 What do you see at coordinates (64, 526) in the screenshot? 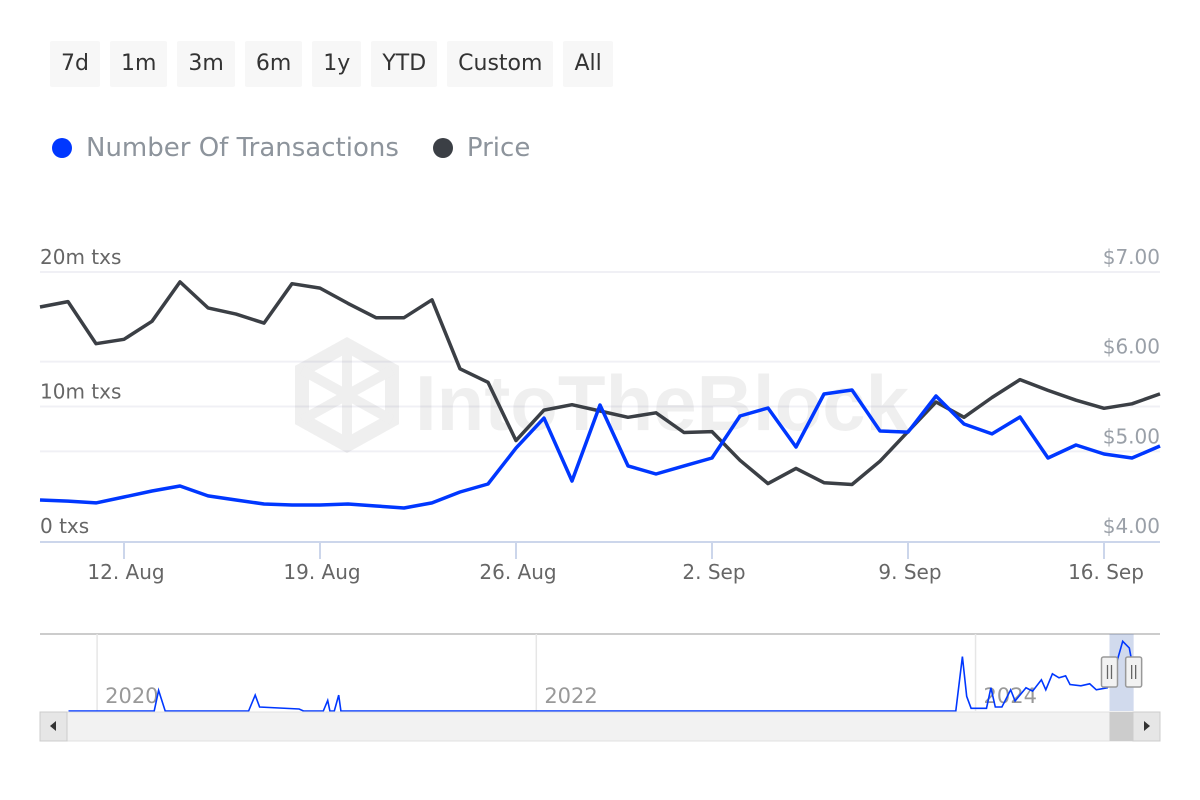
I see `y-left-tick-label: 0 txs` at bounding box center [64, 526].